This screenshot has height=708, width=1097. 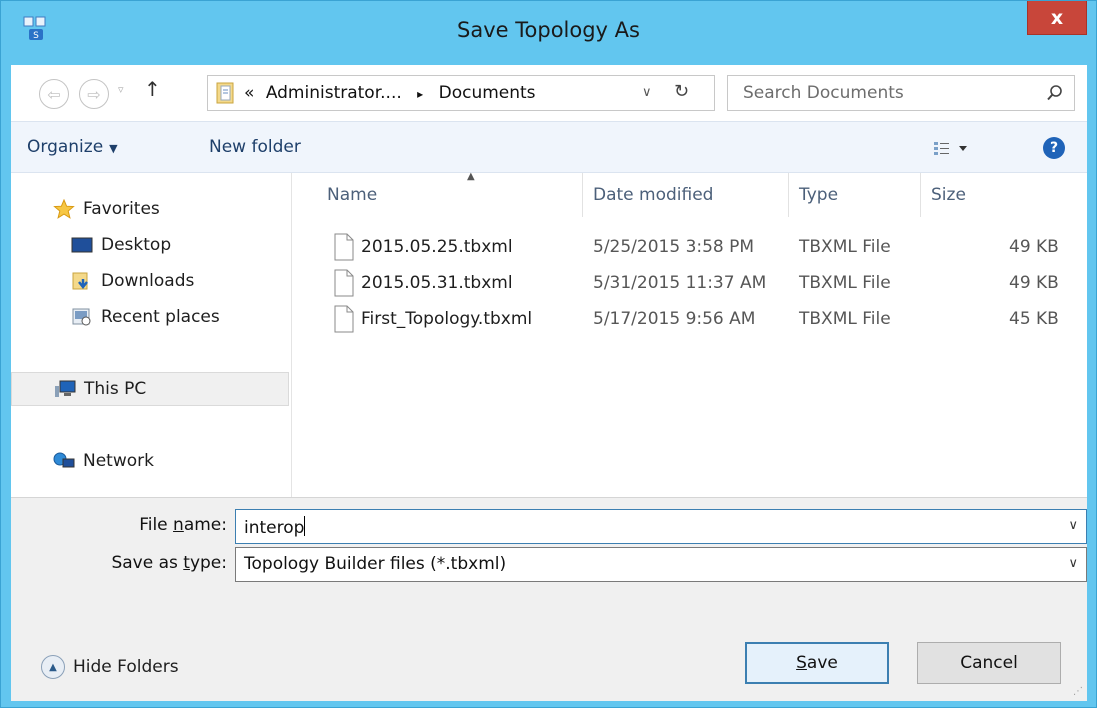 What do you see at coordinates (82, 245) in the screenshot?
I see `desktop-icon` at bounding box center [82, 245].